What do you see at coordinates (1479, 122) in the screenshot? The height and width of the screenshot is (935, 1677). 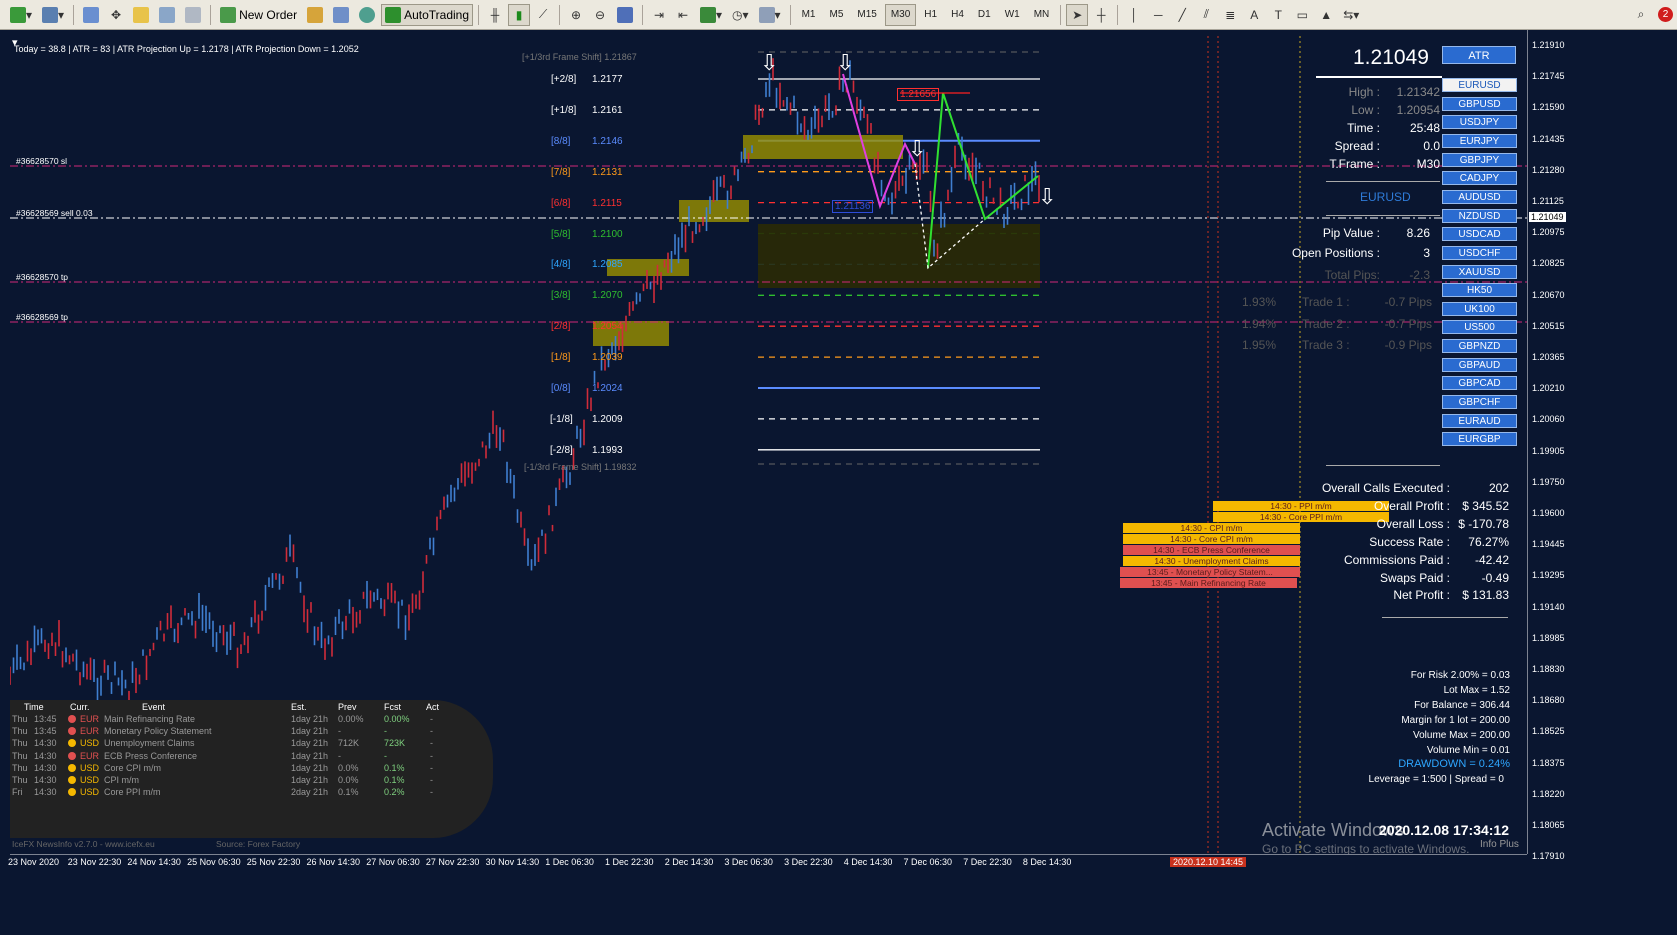 I see `symbol-button-usdjpy: USDJPY` at bounding box center [1479, 122].